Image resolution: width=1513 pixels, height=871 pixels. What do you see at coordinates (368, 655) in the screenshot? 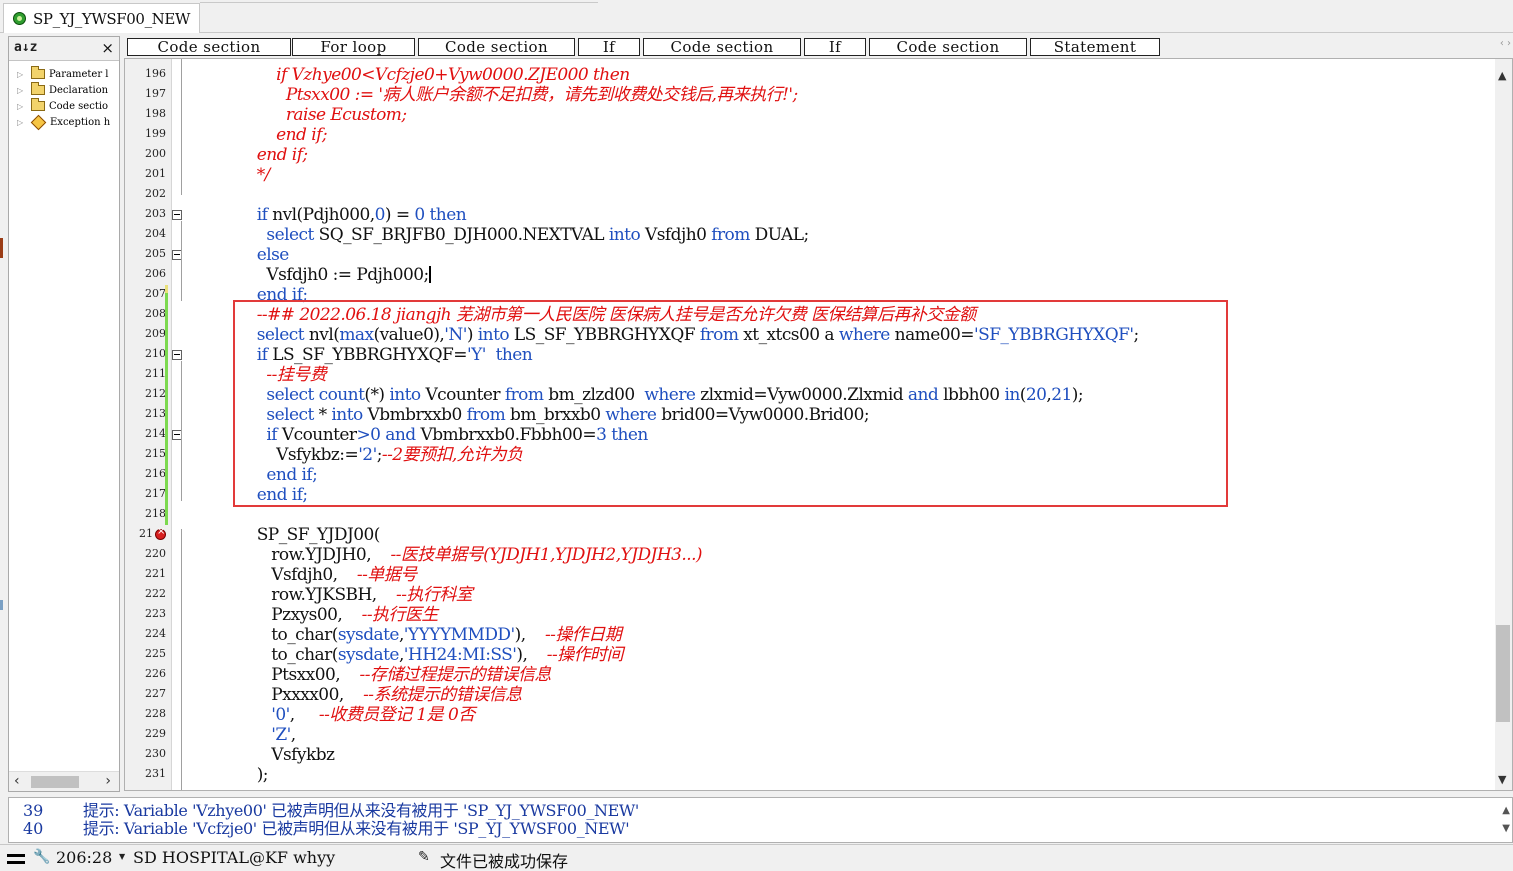
I see `code-token: sysdate` at bounding box center [368, 655].